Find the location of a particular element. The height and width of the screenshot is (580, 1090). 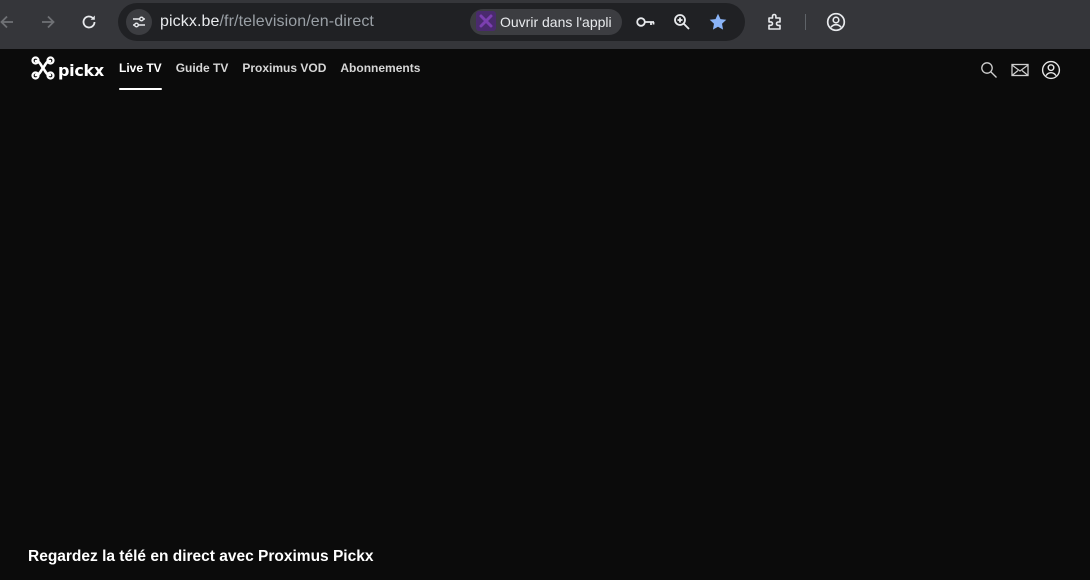

url-path: /fr/television/en-direct is located at coordinates (296, 21).